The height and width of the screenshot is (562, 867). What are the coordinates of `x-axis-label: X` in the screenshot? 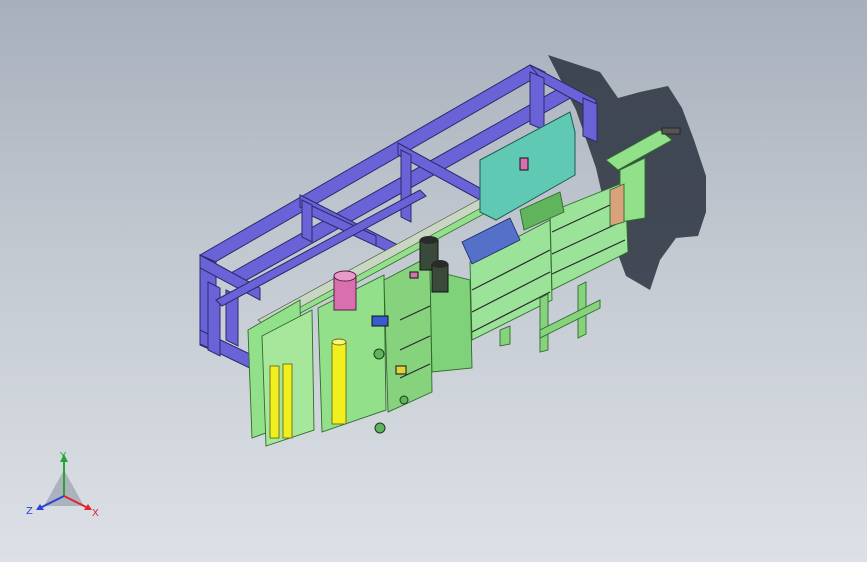 It's located at (95, 513).